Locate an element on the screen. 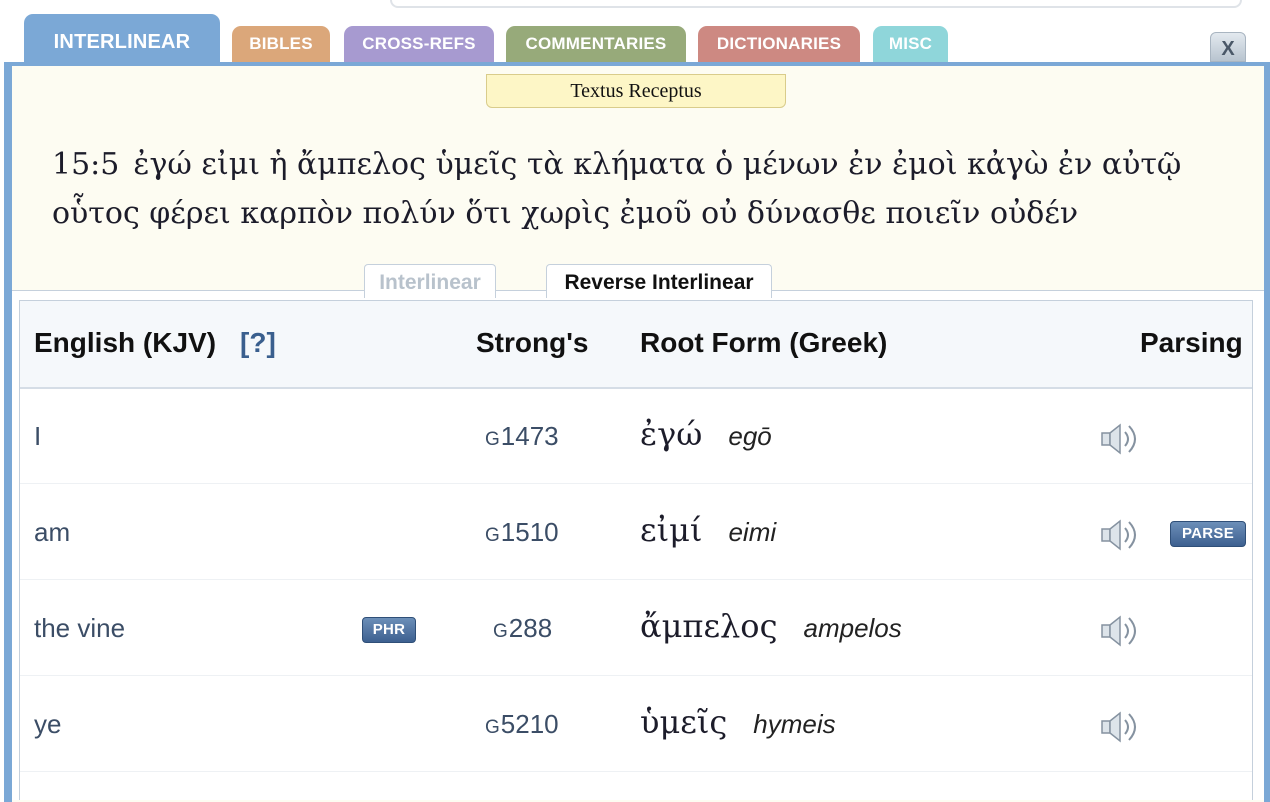 This screenshot has height=802, width=1270. strongs-value: 288 is located at coordinates (530, 628).